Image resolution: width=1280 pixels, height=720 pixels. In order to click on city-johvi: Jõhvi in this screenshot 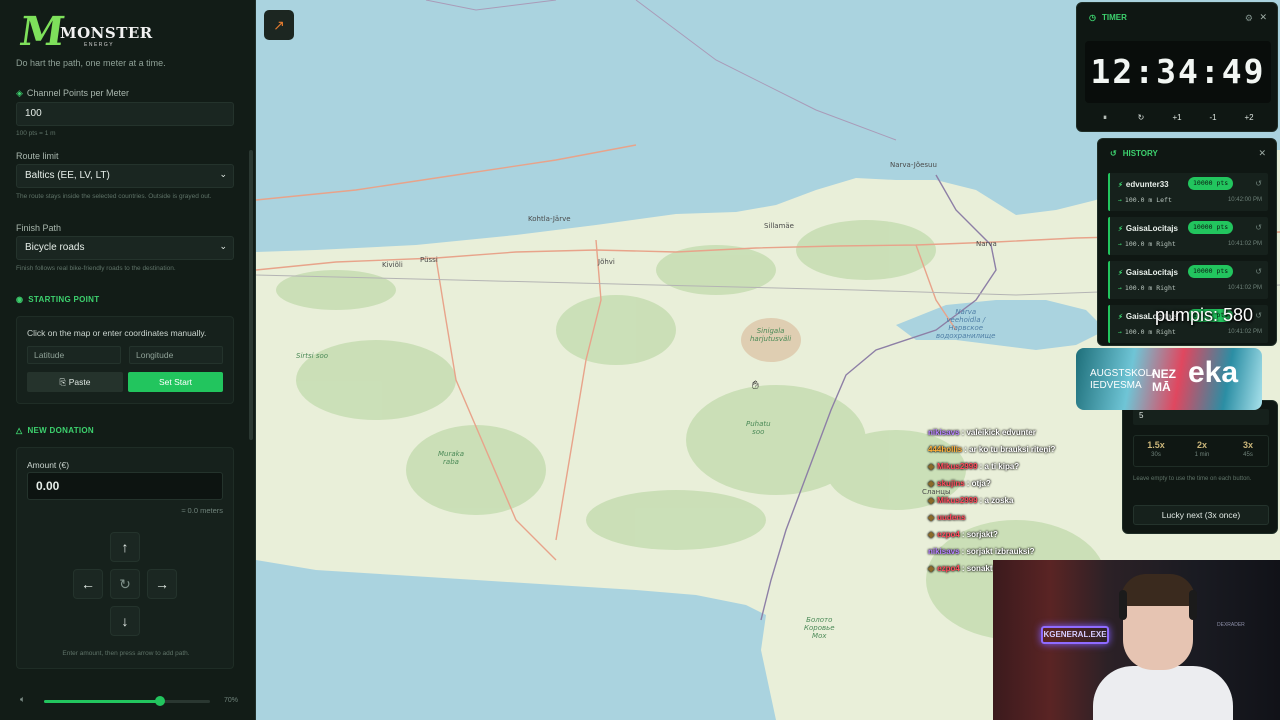, I will do `click(606, 262)`.